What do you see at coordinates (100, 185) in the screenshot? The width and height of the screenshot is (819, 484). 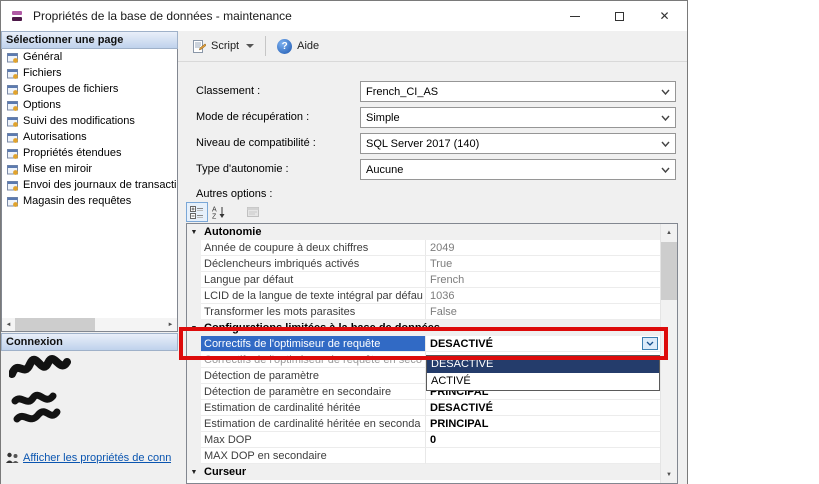 I see `sidebar-item-label: Envoi des journaux de transacti` at bounding box center [100, 185].